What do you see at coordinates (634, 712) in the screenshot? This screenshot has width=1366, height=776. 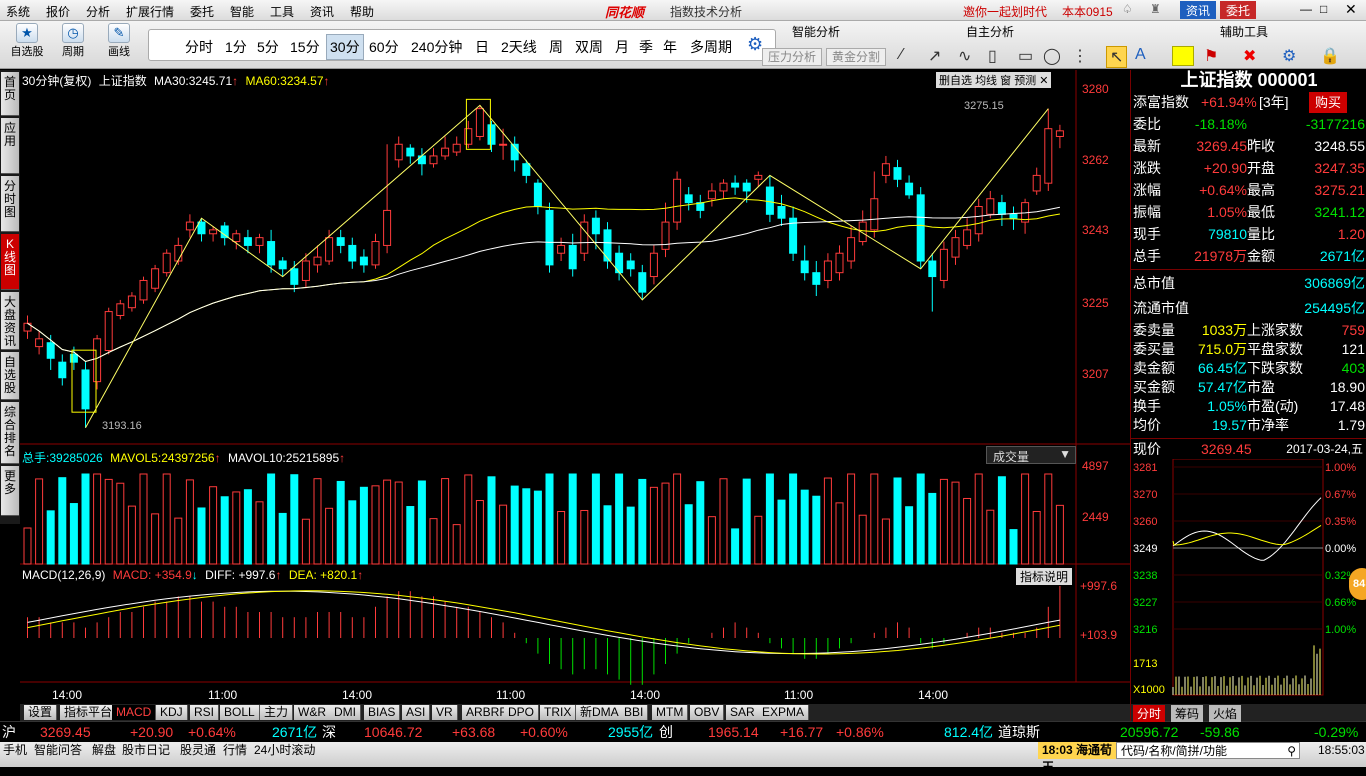 I see `indicator-tab-16: BBI` at bounding box center [634, 712].